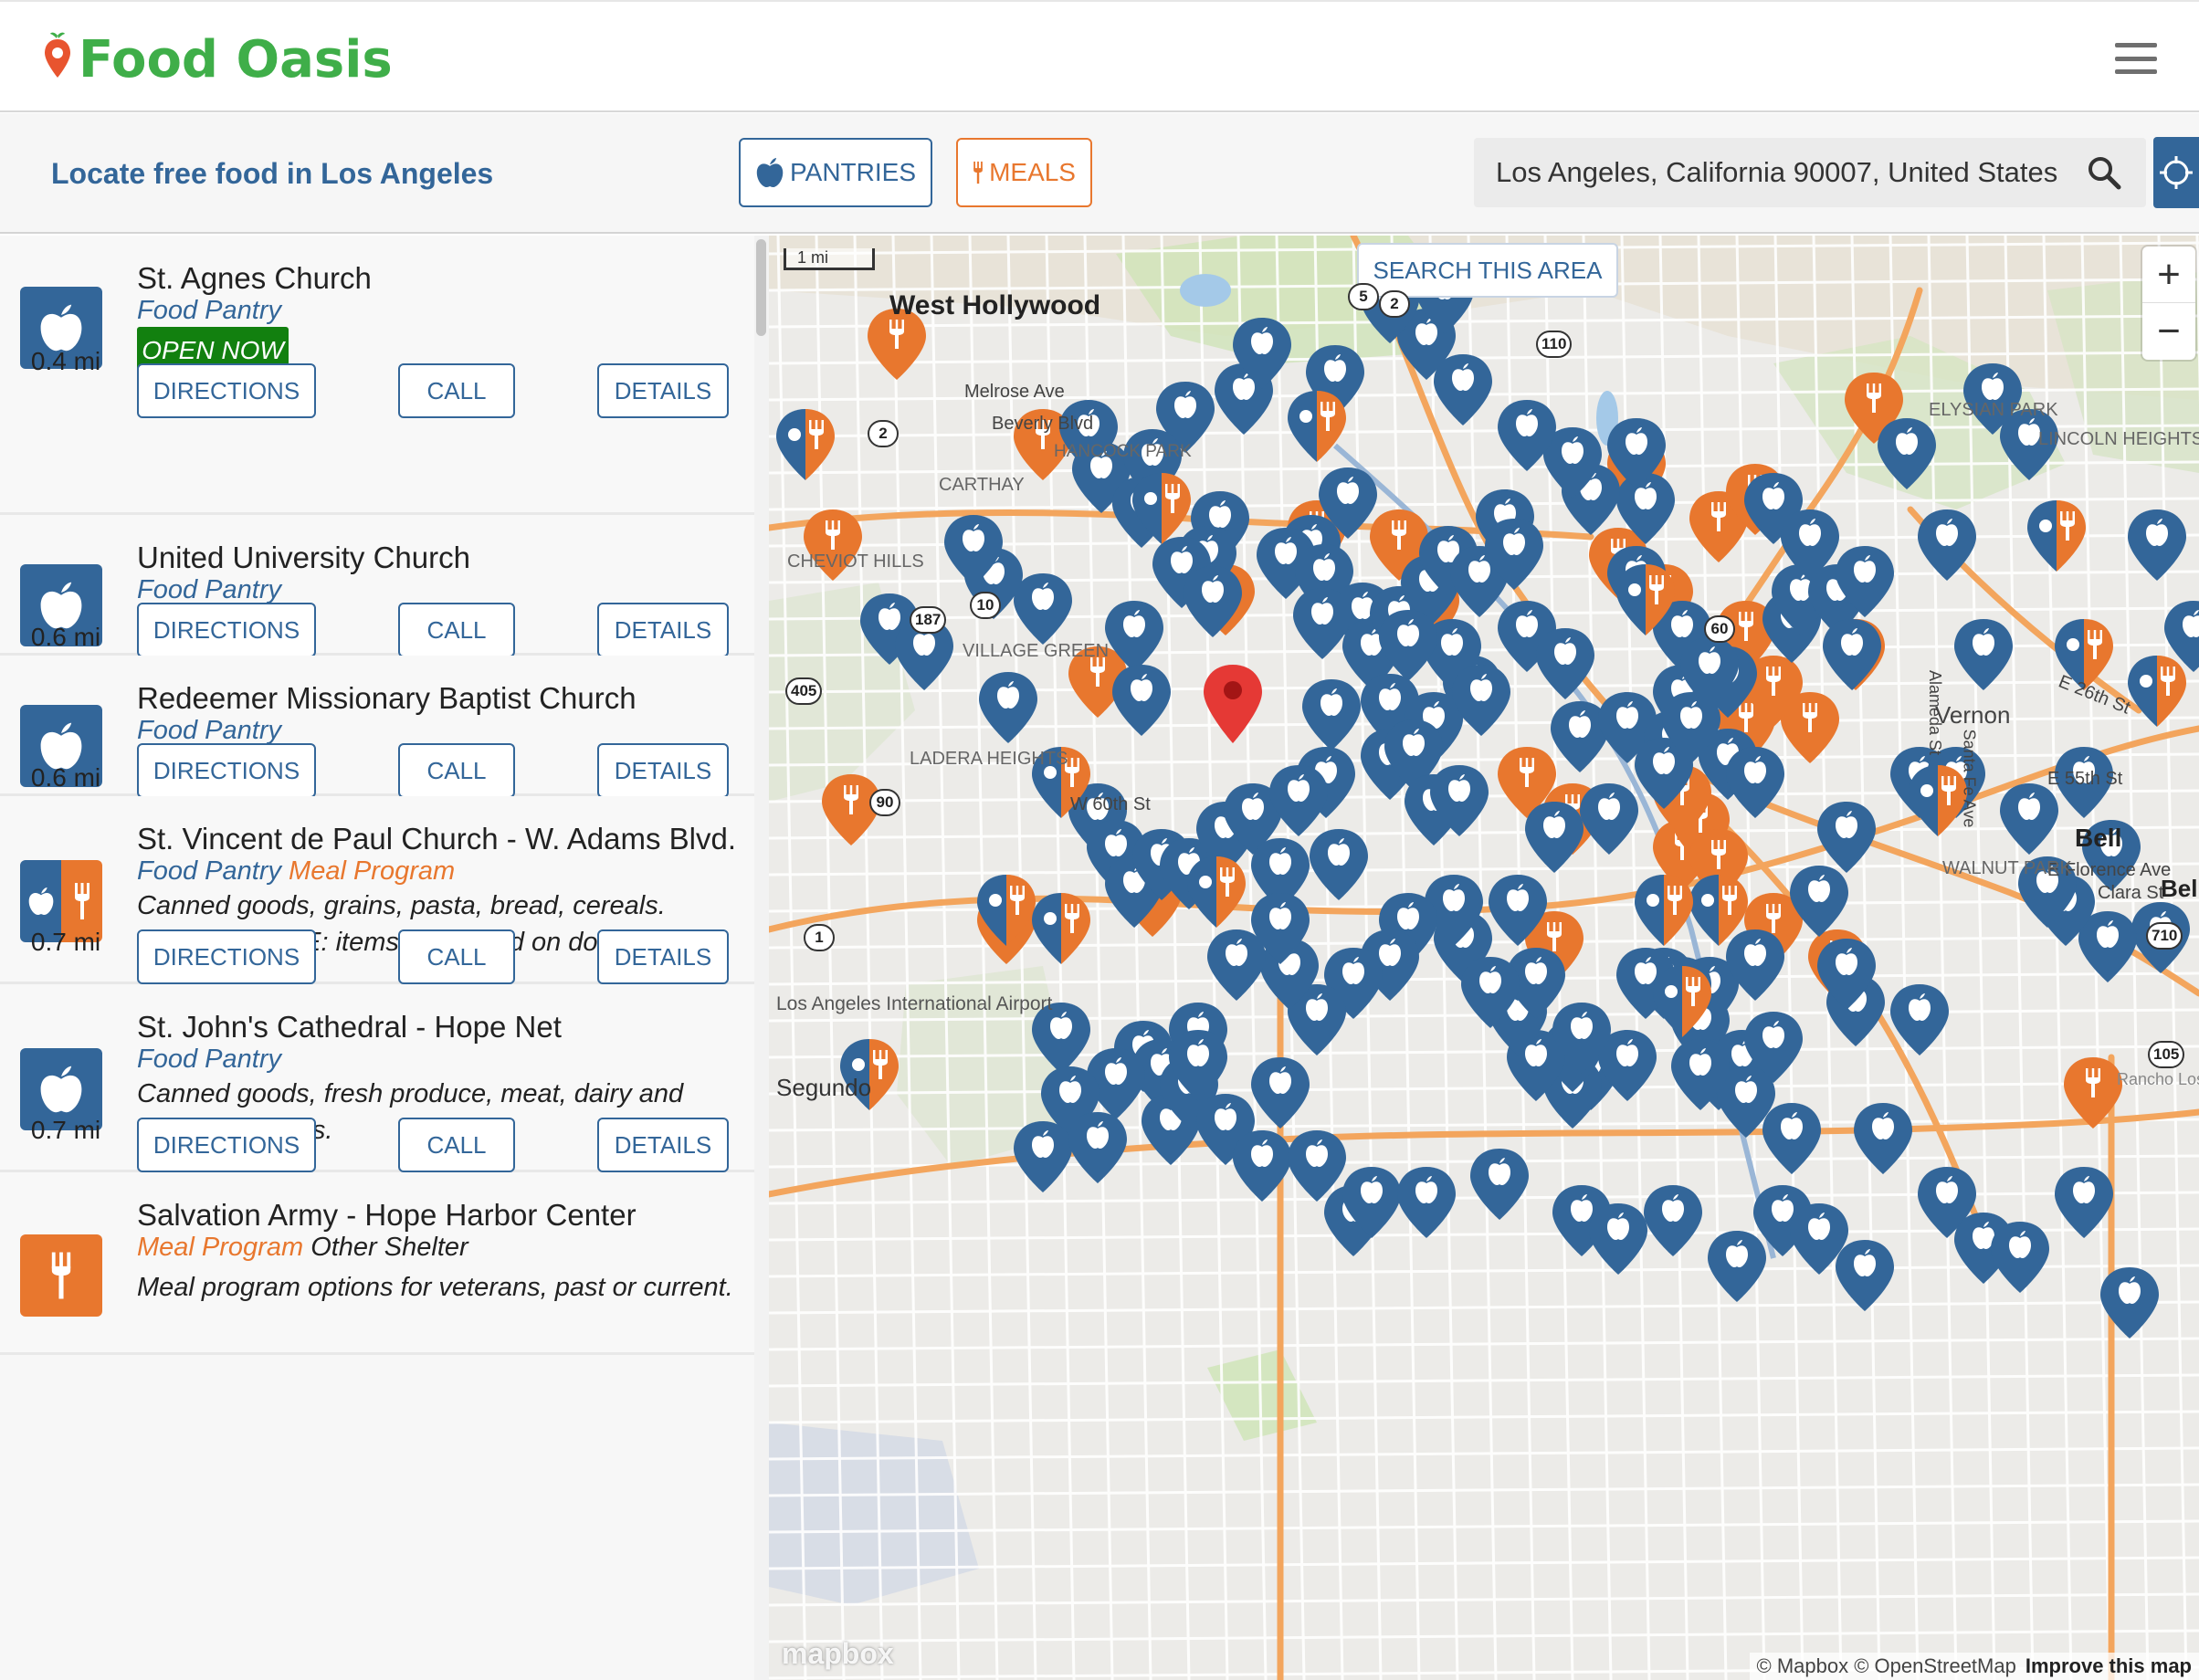 Image resolution: width=2199 pixels, height=1680 pixels. What do you see at coordinates (303, 558) in the screenshot?
I see `entry-name: United University Church` at bounding box center [303, 558].